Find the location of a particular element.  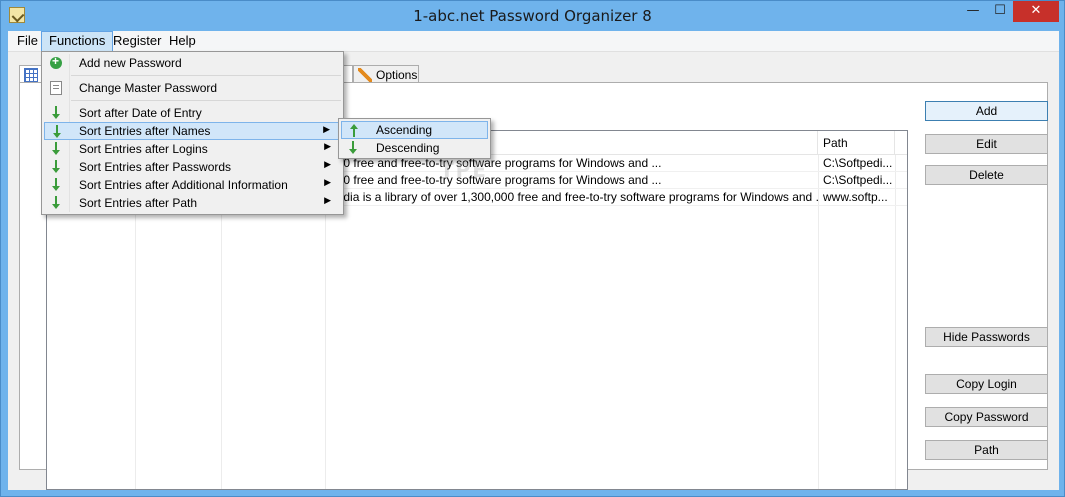

copy-password-button: Copy Password is located at coordinates (986, 417).